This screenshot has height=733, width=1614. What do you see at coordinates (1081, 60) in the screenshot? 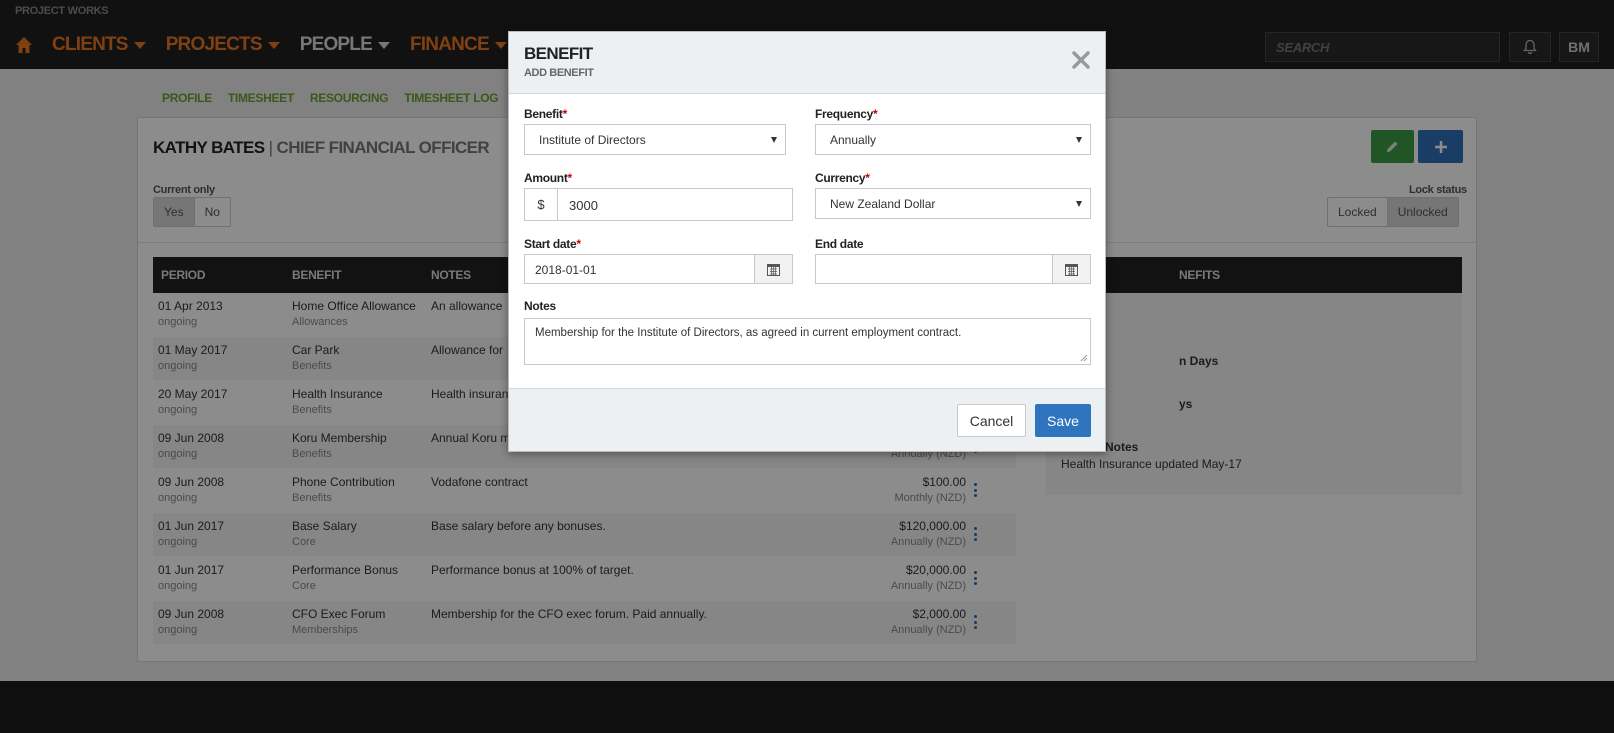
I see `close-icon` at bounding box center [1081, 60].